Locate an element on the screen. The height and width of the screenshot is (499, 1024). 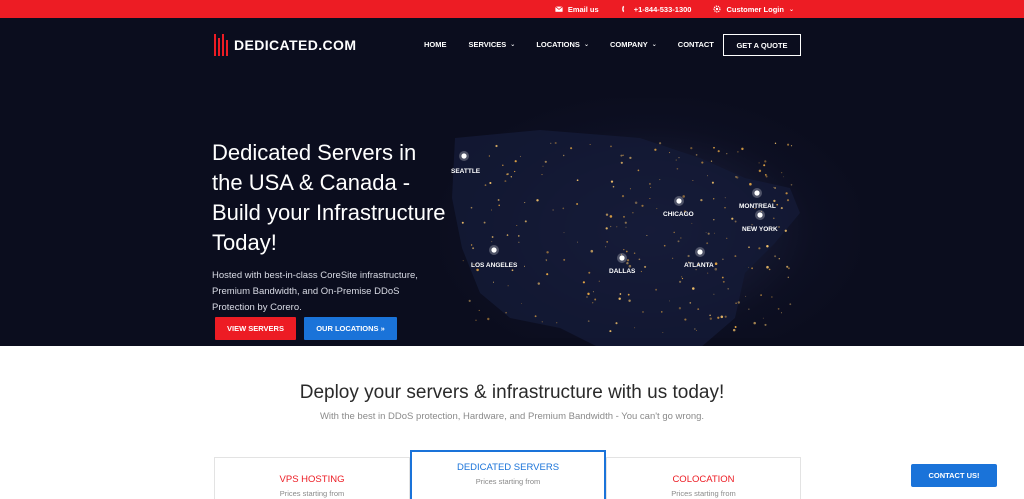
email-link: Email us is located at coordinates (576, 9).